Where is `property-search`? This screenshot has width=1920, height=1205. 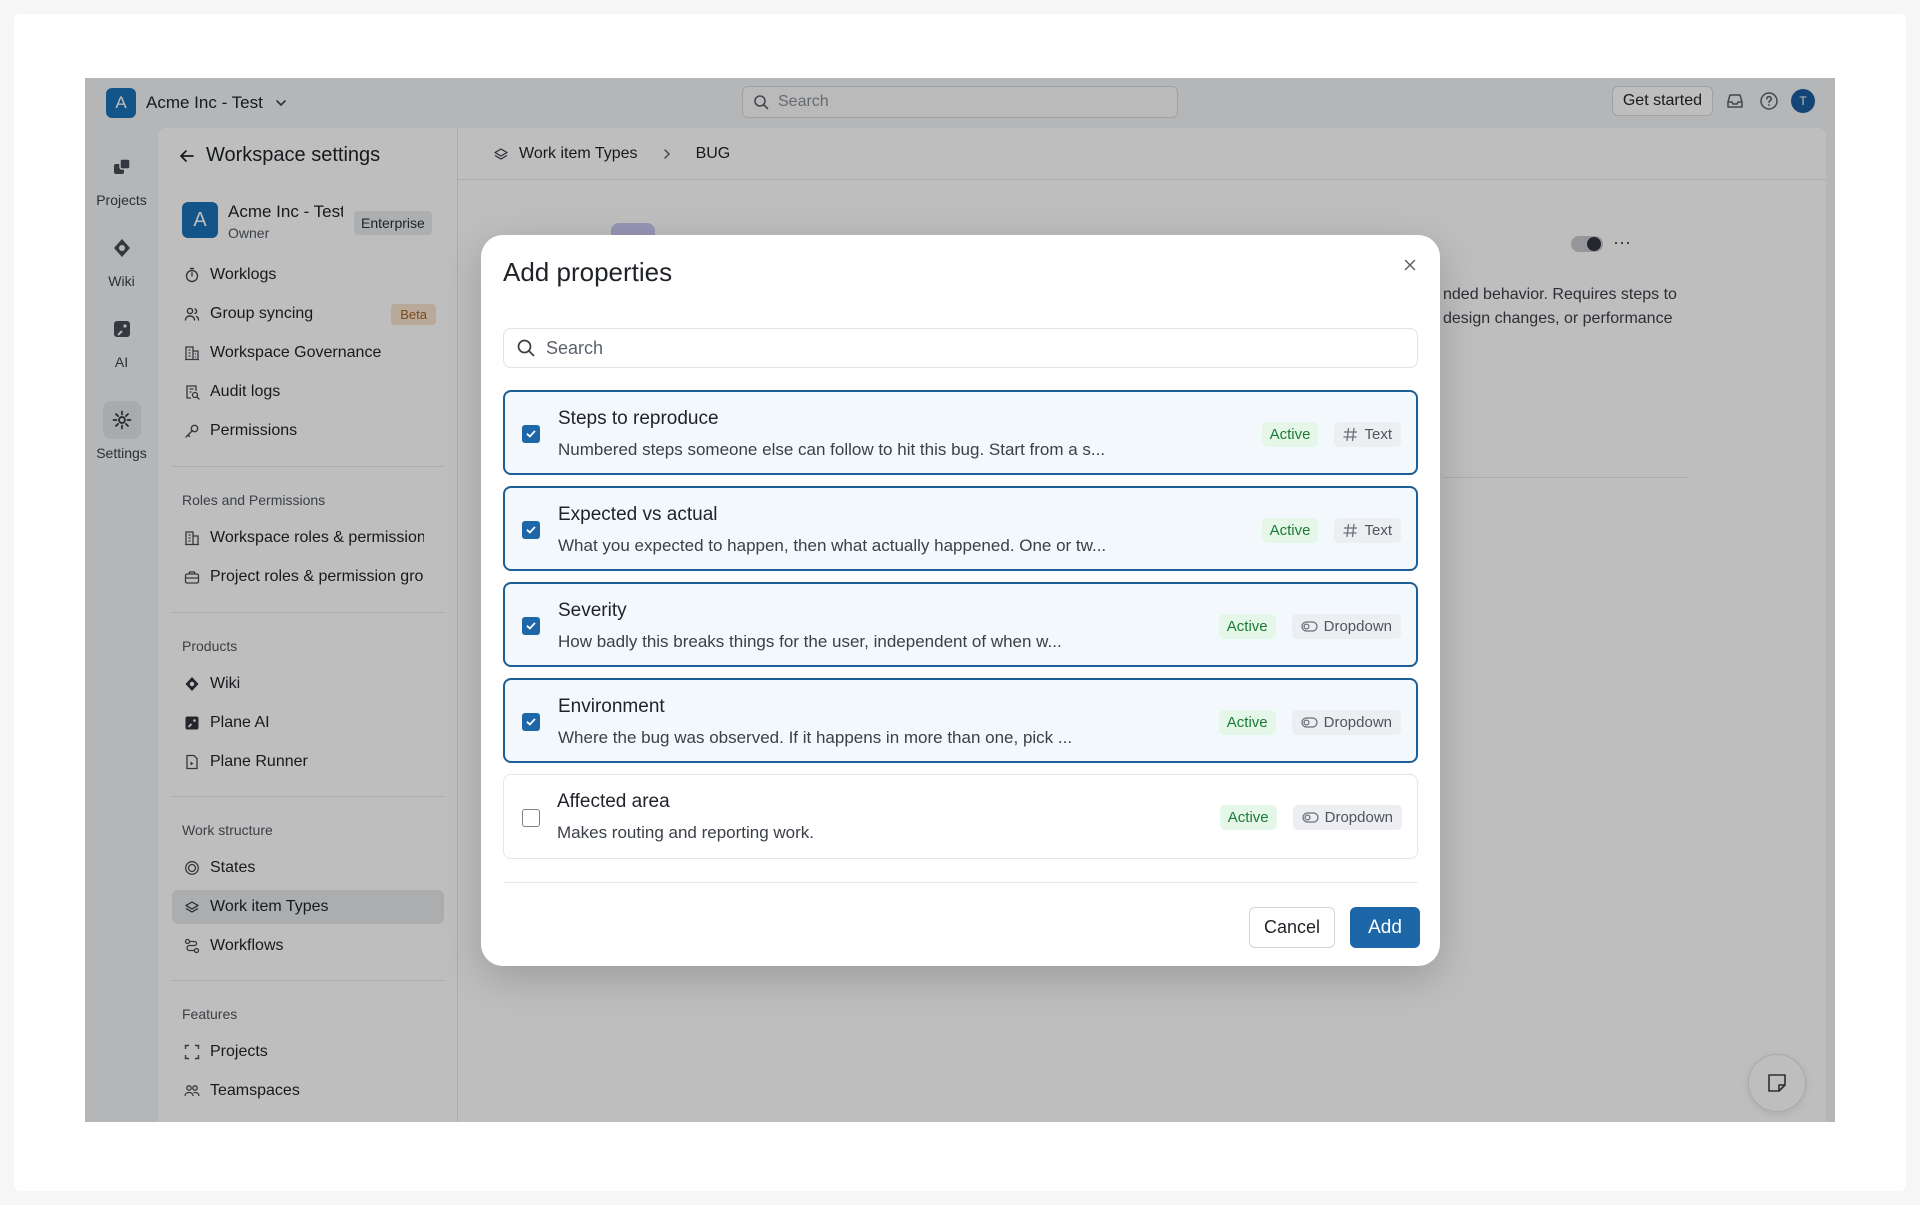 property-search is located at coordinates (960, 348).